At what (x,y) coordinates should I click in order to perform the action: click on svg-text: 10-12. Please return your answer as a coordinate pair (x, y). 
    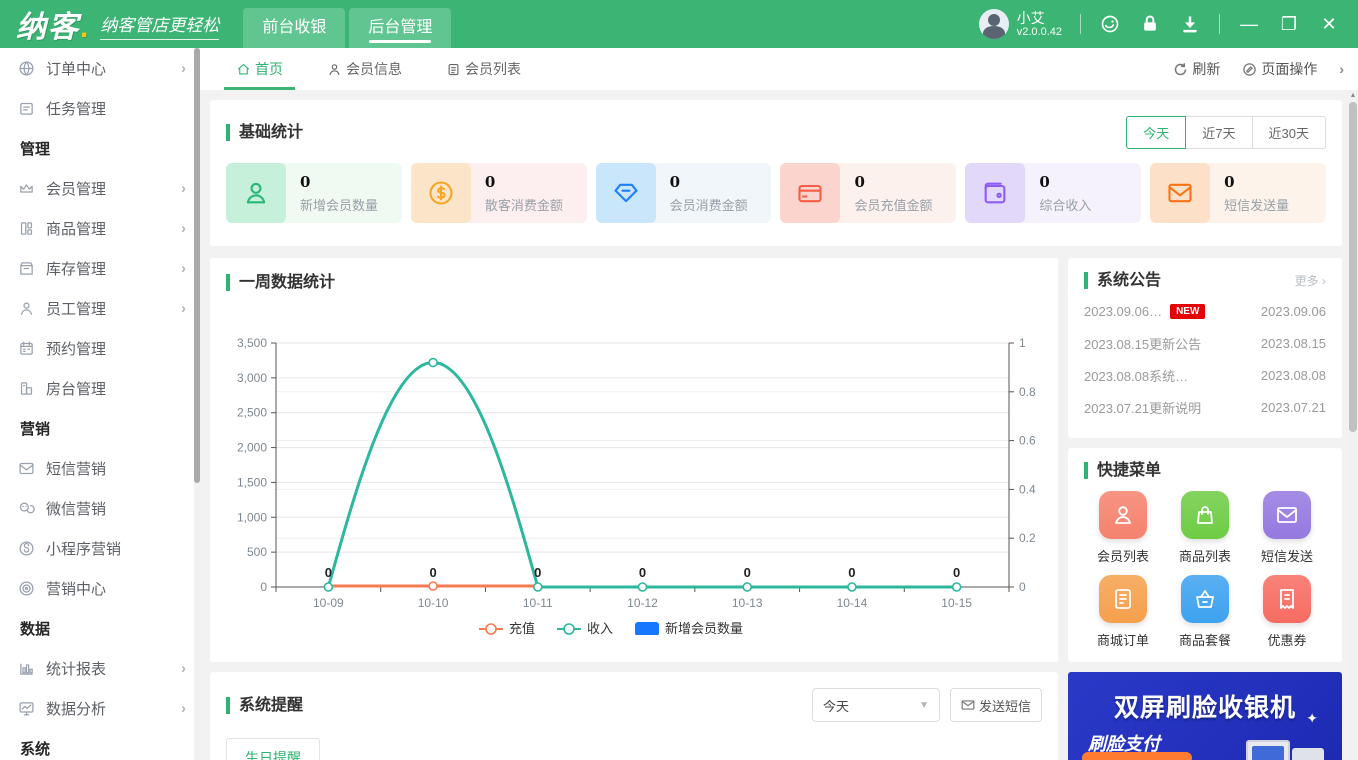
    Looking at the image, I should click on (642, 603).